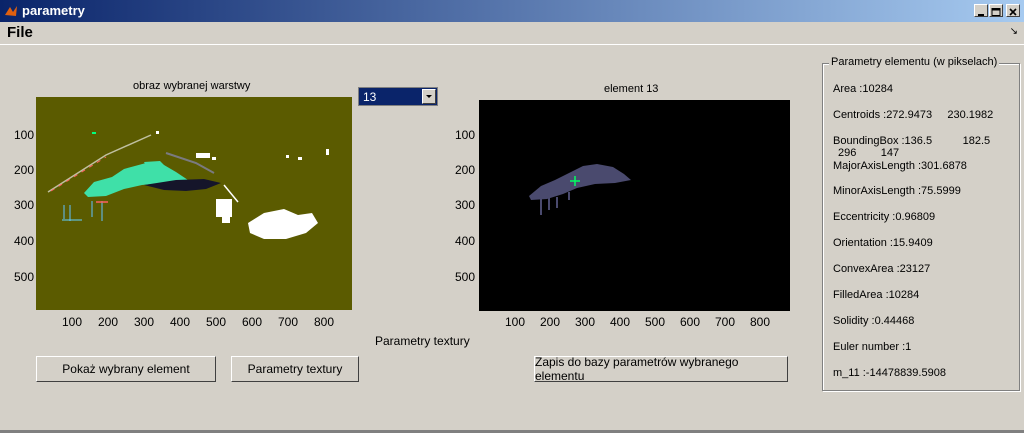  I want to click on param-convex-area: ConvexArea :23127, so click(882, 269).